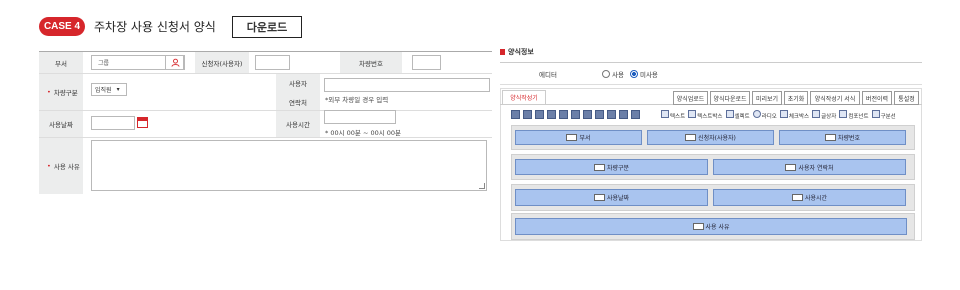 This screenshot has height=290, width=960. I want to click on case-badge: CASE 4, so click(62, 26).